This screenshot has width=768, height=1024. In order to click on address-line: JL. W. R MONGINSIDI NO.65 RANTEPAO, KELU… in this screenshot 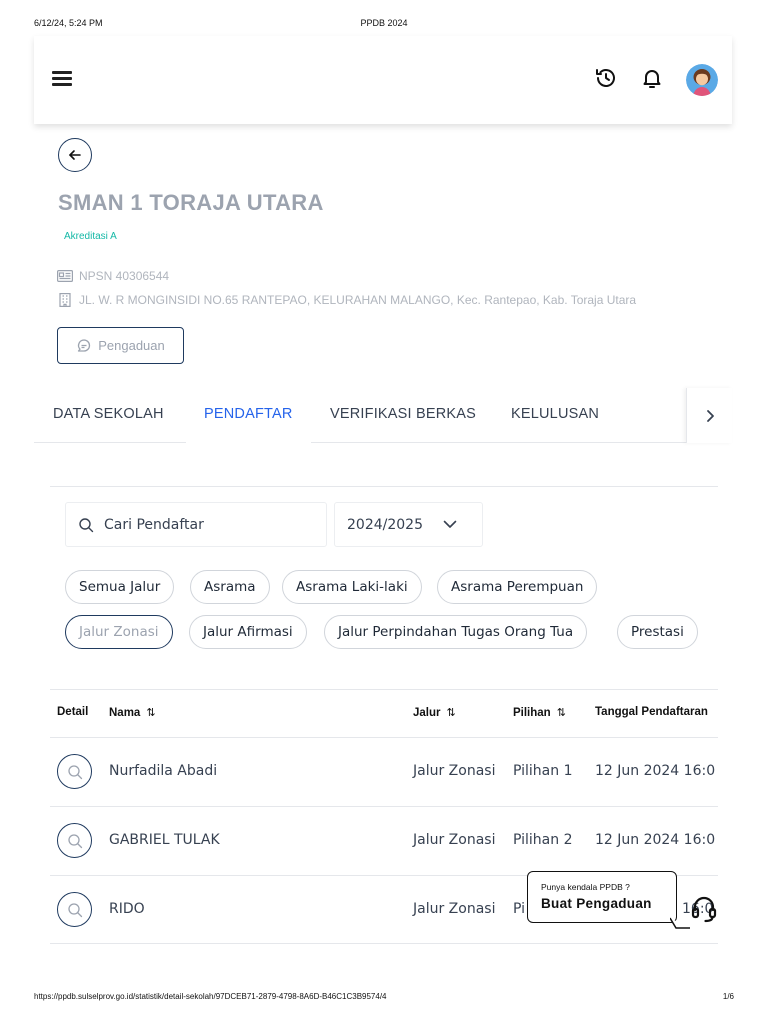, I will do `click(346, 300)`.